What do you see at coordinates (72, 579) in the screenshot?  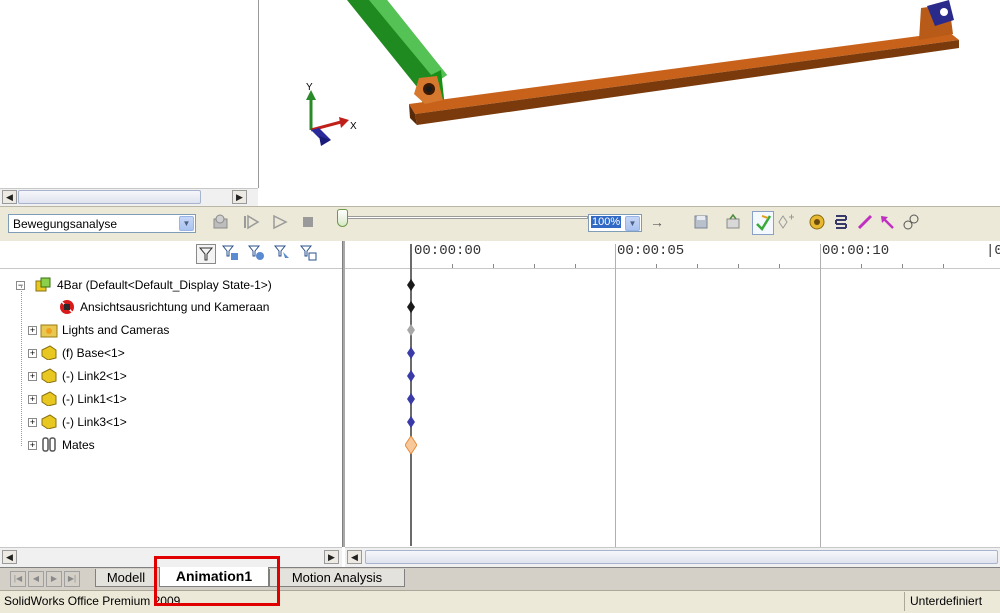 I see `last-tab-icon: ▶|` at bounding box center [72, 579].